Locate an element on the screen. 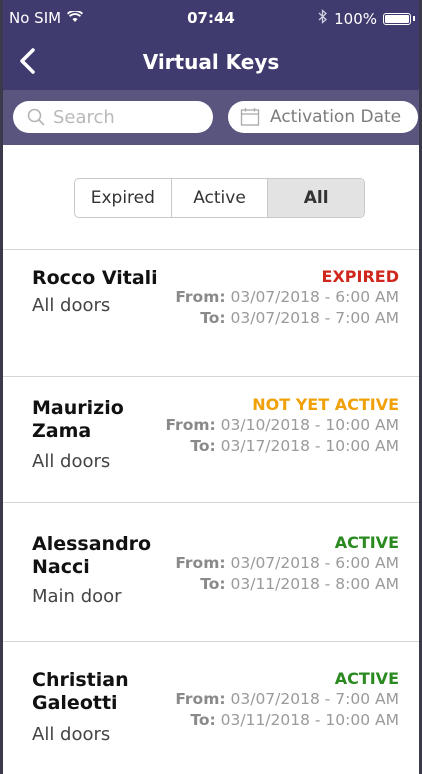 This screenshot has height=774, width=422. to-value: 03/17/2018 - 10:00 AM is located at coordinates (309, 446).